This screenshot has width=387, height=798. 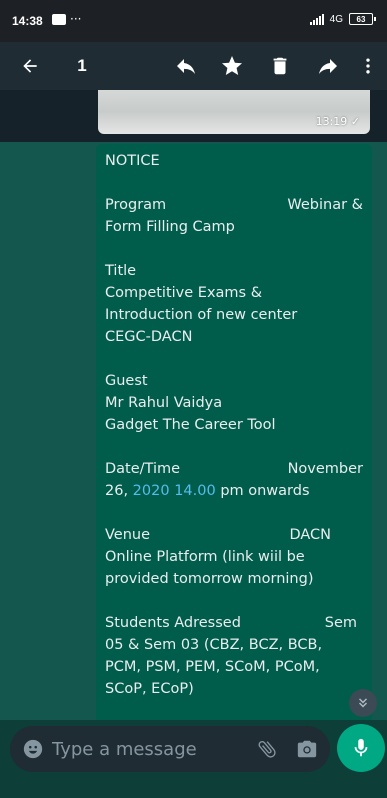 What do you see at coordinates (184, 293) in the screenshot?
I see `title-line: Competitive Exams &` at bounding box center [184, 293].